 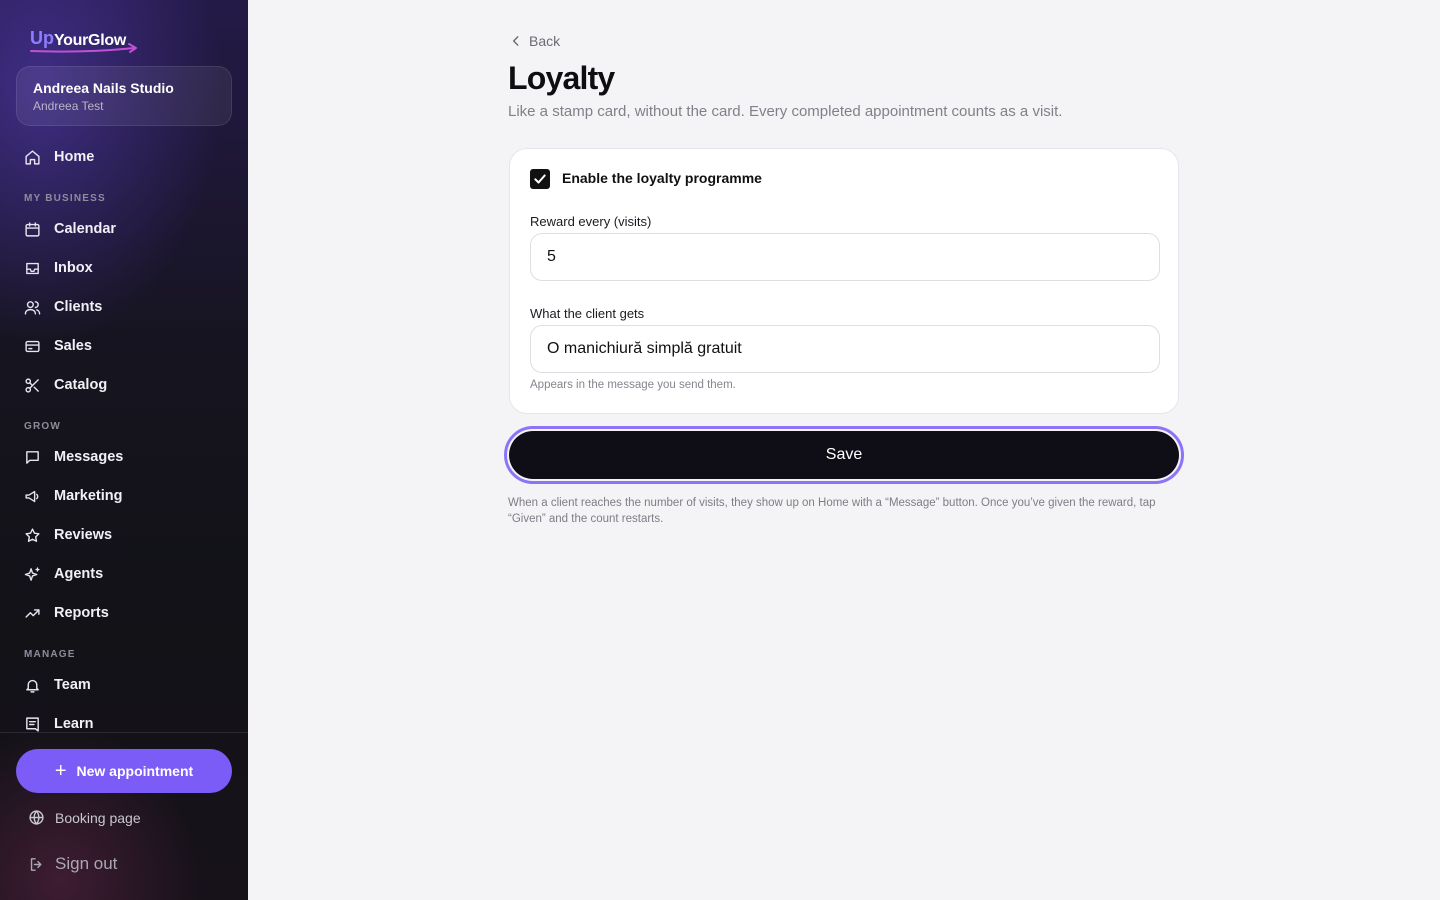 What do you see at coordinates (124, 574) in the screenshot?
I see `sidebar-item-agents: Agents` at bounding box center [124, 574].